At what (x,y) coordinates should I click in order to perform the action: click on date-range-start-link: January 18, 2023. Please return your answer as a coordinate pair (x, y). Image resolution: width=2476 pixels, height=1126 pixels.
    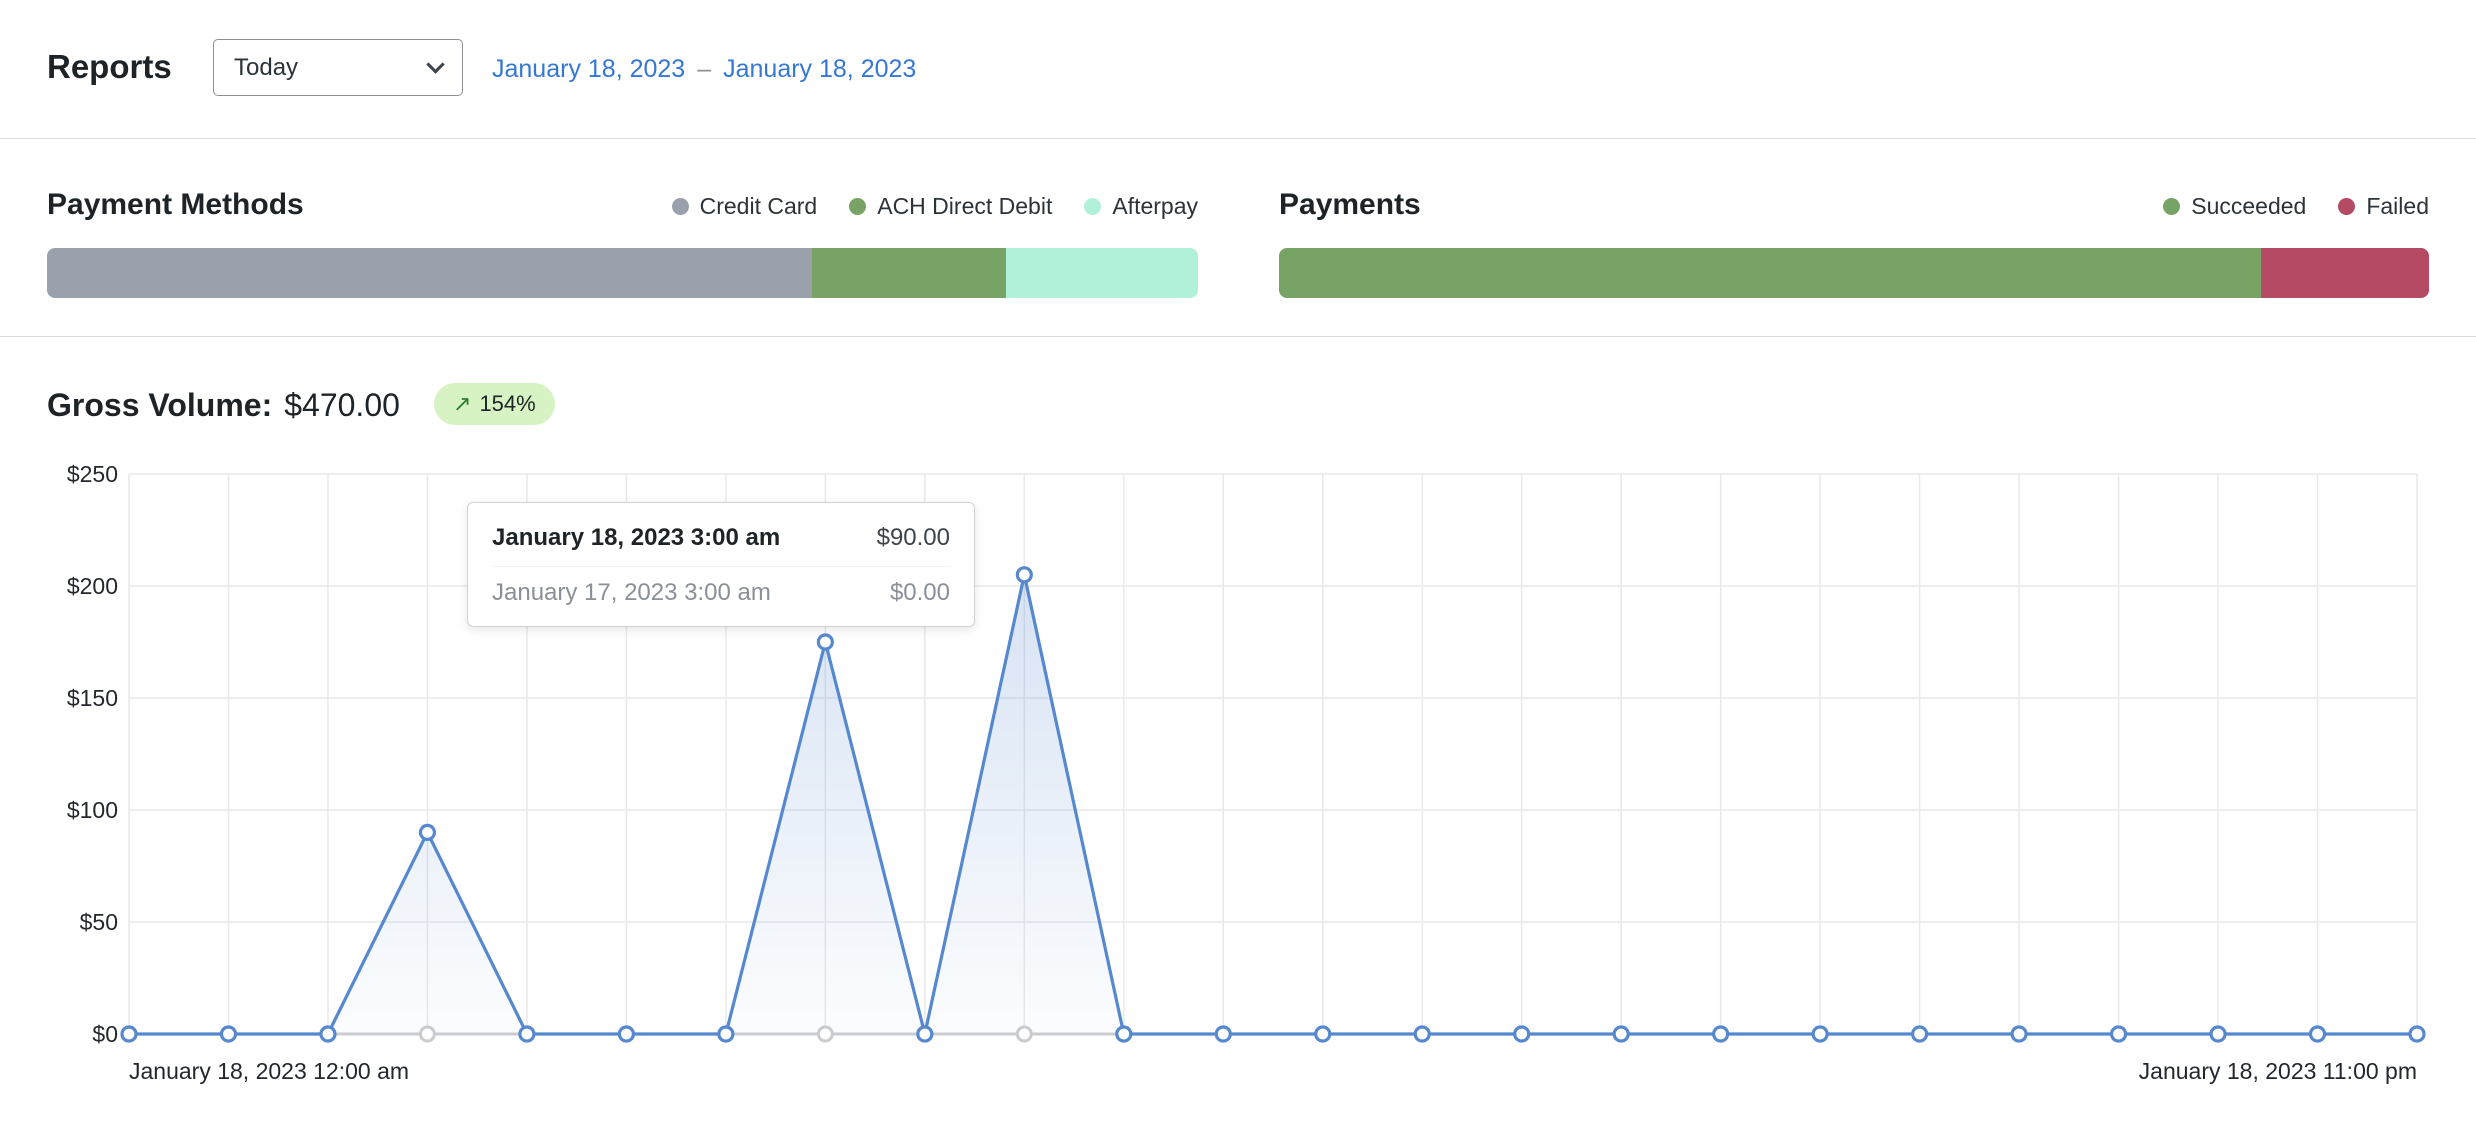
    Looking at the image, I should click on (588, 69).